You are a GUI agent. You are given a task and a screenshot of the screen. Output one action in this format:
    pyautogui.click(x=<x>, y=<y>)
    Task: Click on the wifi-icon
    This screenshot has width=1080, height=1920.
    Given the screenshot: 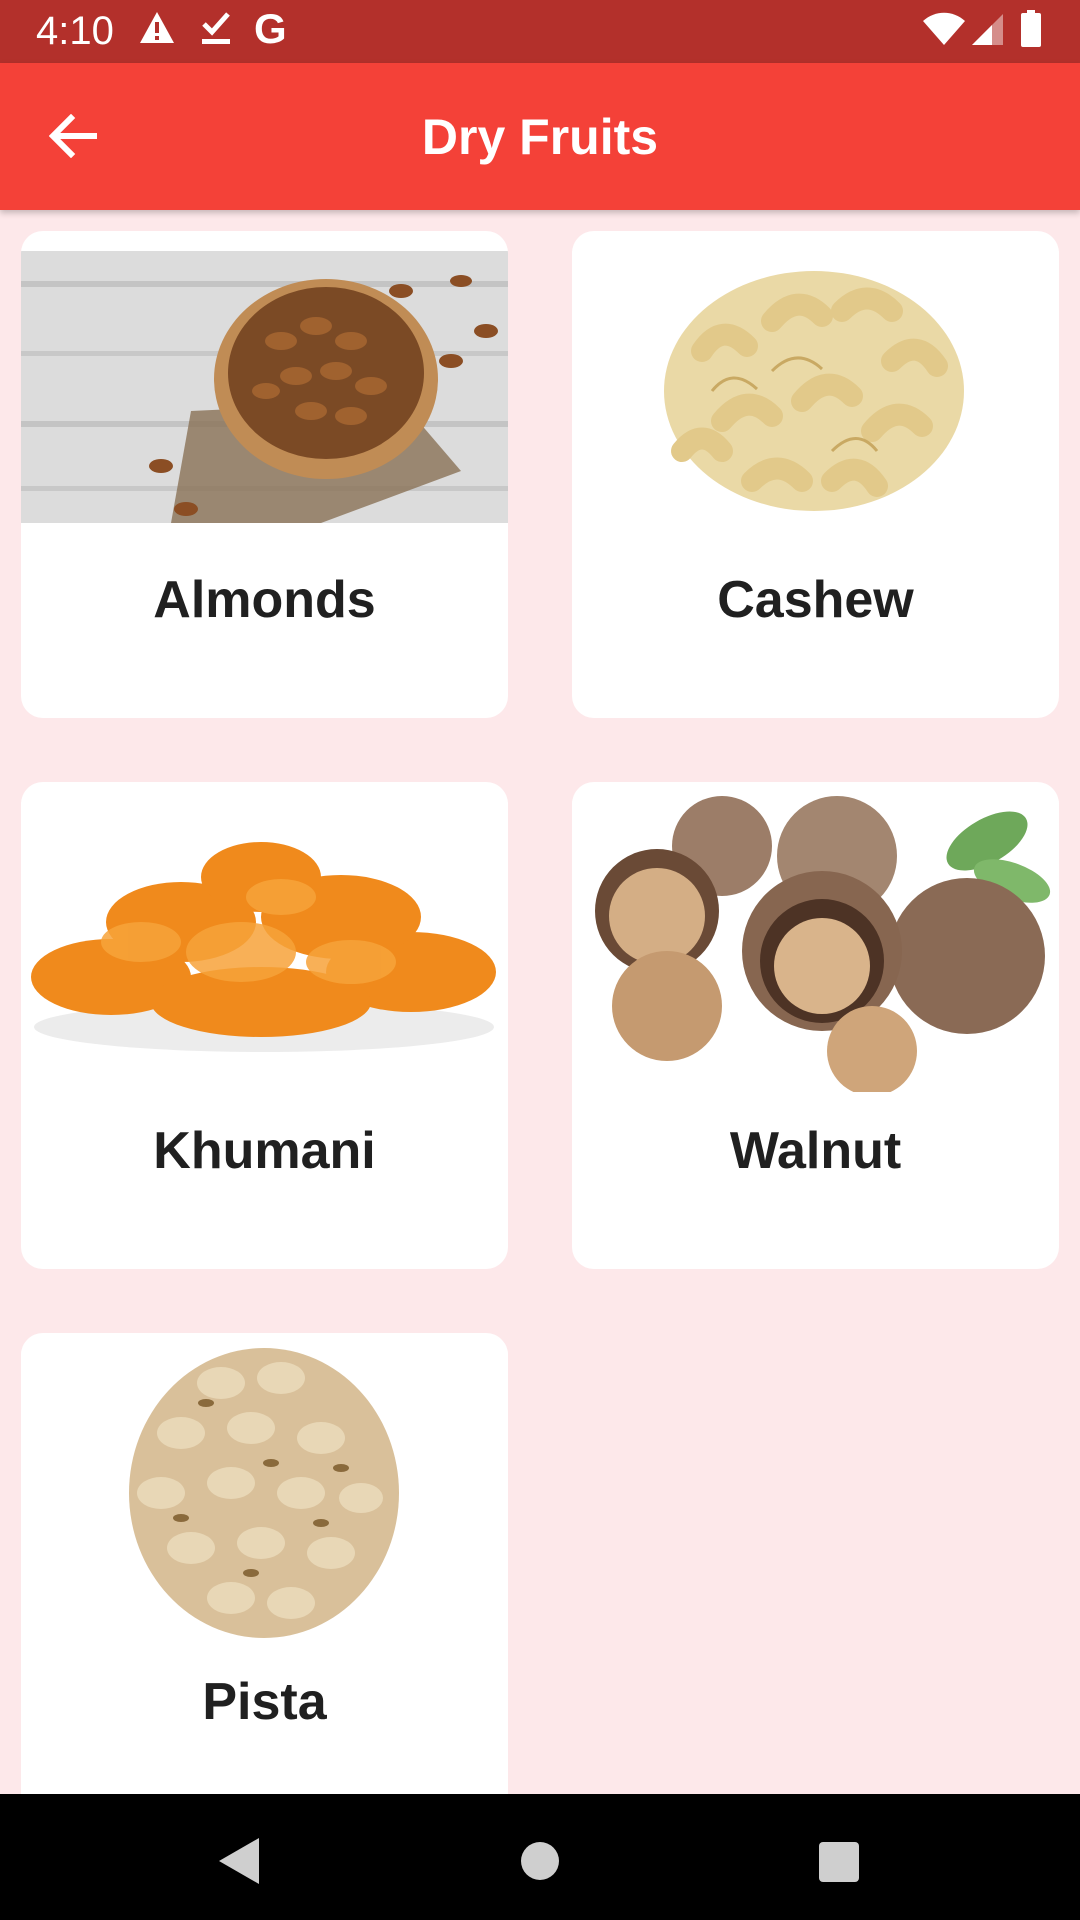 What is the action you would take?
    pyautogui.click(x=944, y=28)
    